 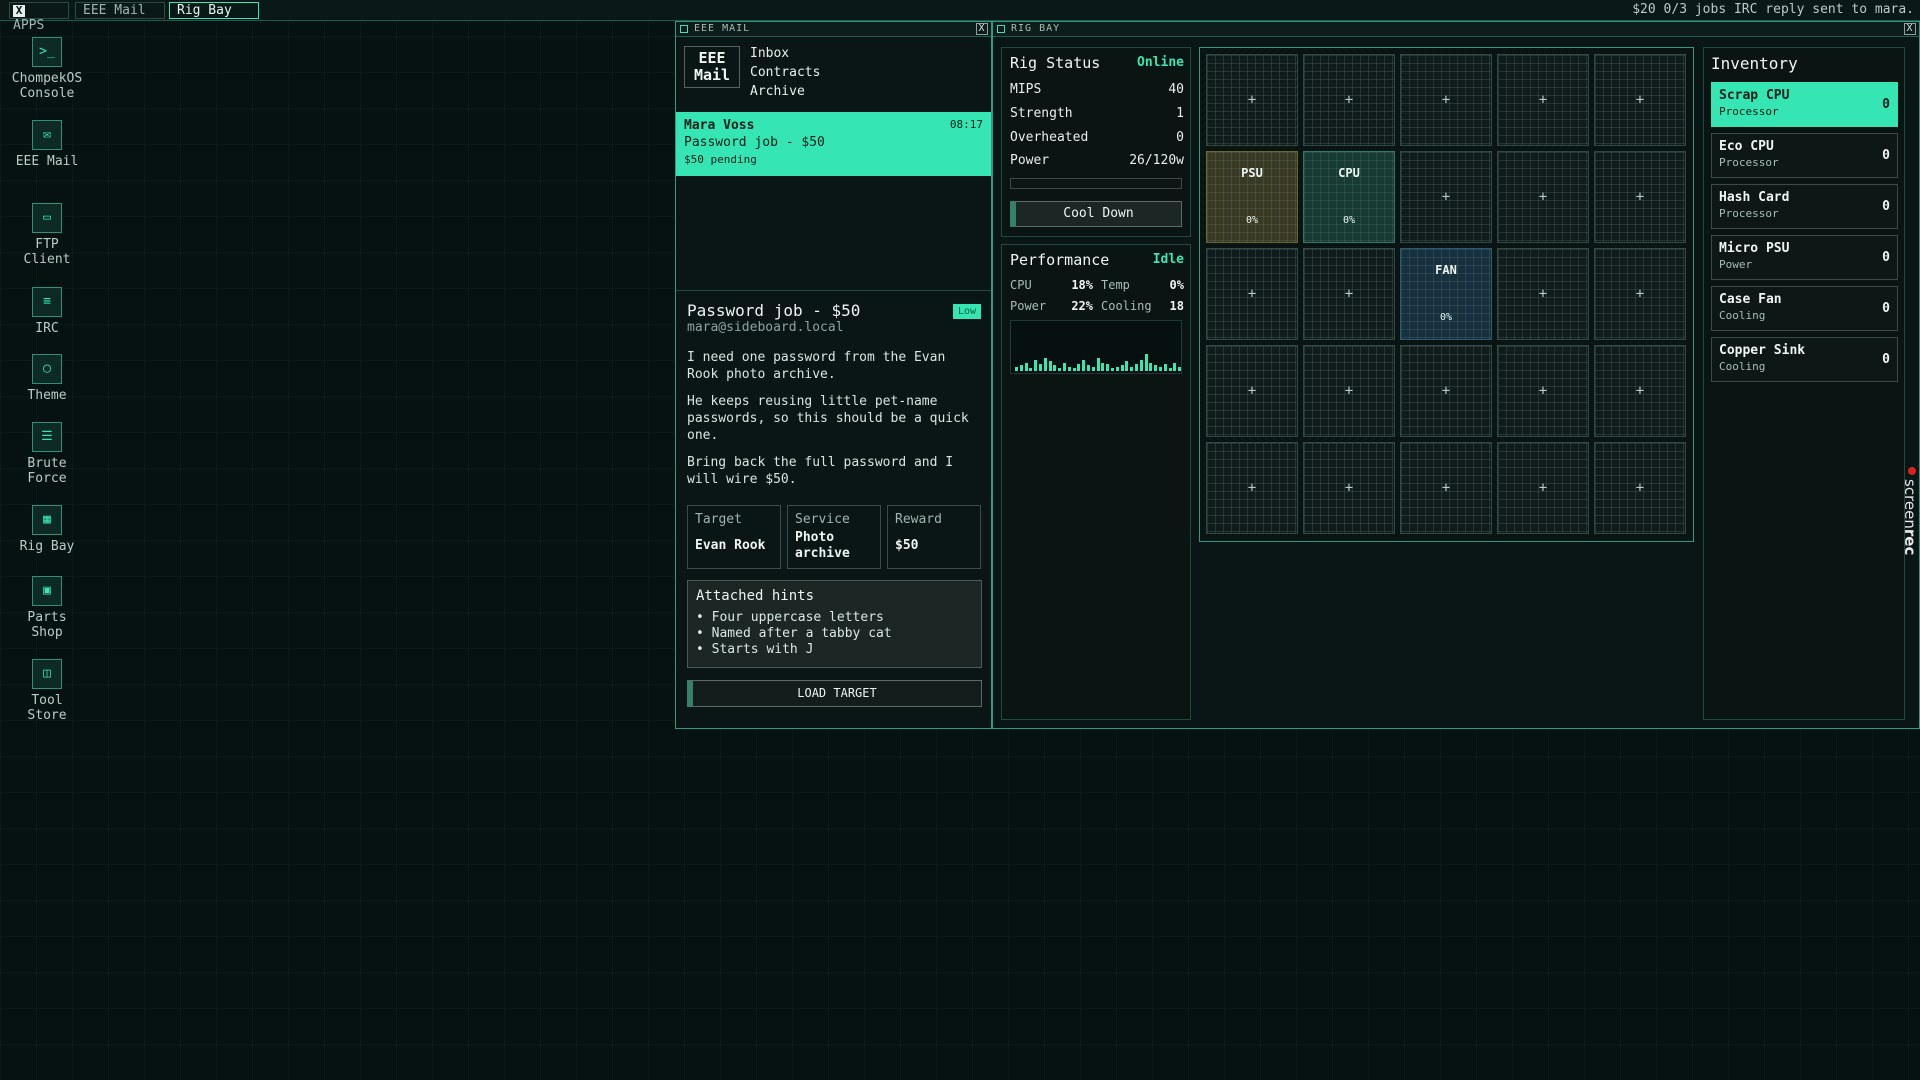 What do you see at coordinates (755, 596) in the screenshot?
I see `hints-title: Attached hints` at bounding box center [755, 596].